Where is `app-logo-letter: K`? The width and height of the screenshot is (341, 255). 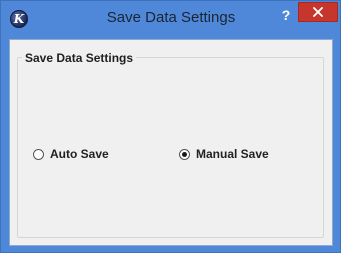
app-logo-letter: K is located at coordinates (19, 19).